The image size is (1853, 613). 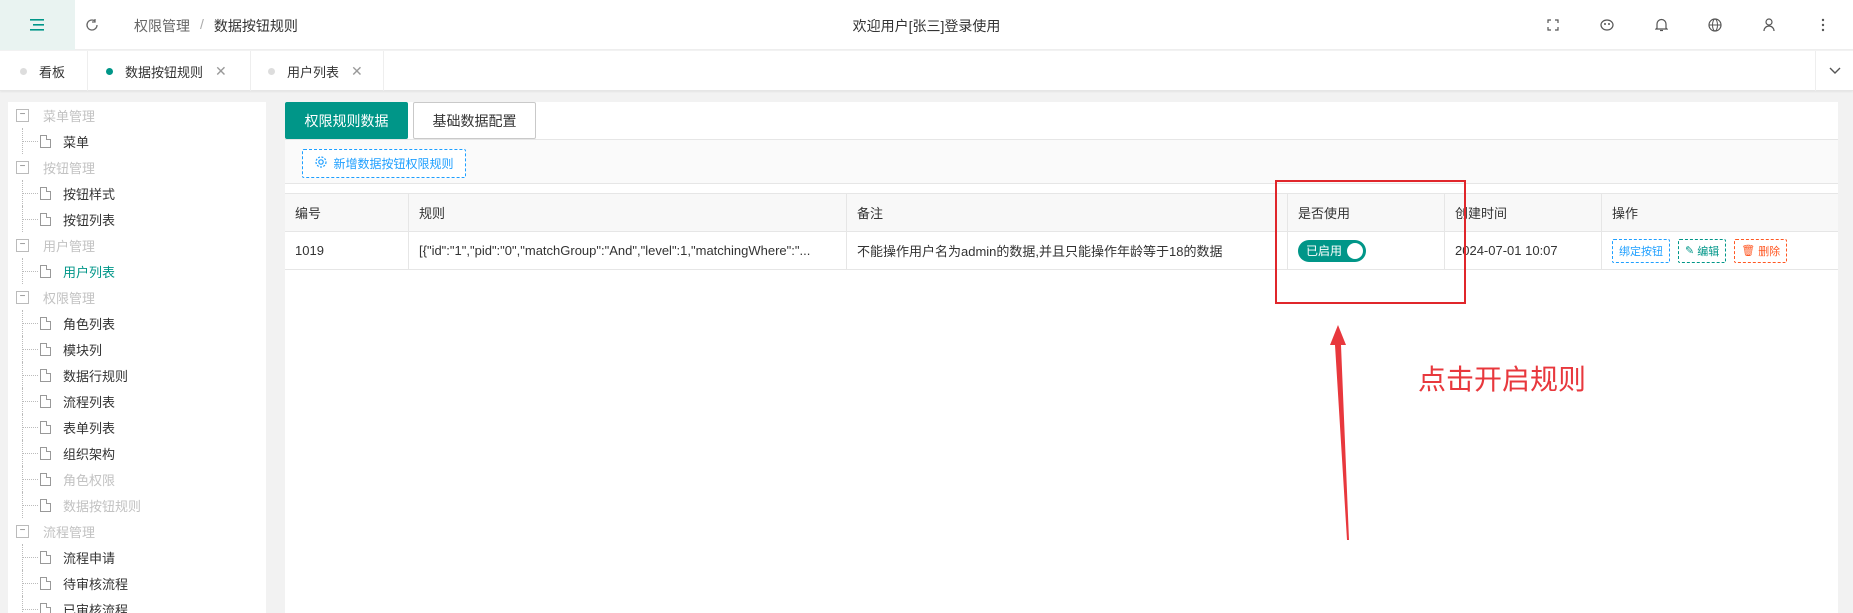 I want to click on tree-item-form-list: 表单列表, so click(x=137, y=427).